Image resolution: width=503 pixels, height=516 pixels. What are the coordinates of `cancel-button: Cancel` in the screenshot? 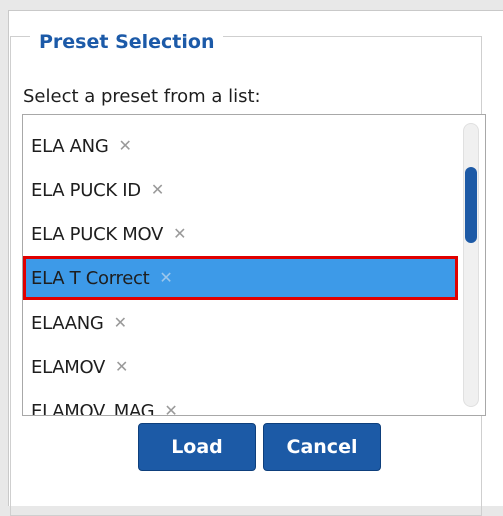 It's located at (322, 447).